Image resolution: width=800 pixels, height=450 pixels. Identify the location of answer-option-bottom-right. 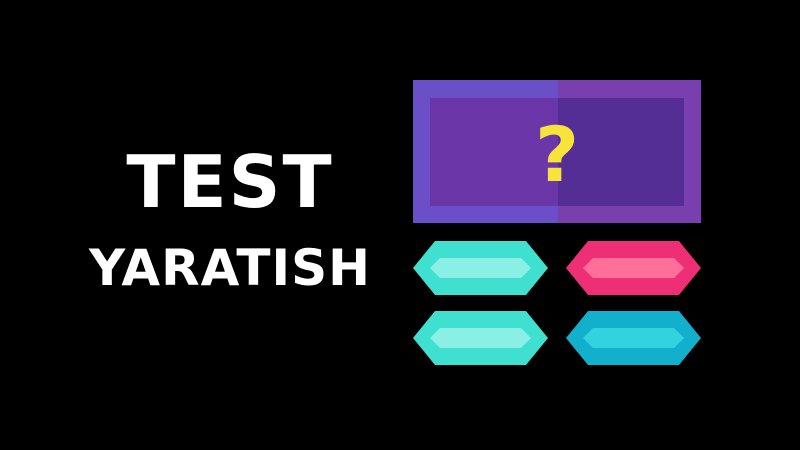
(633, 338).